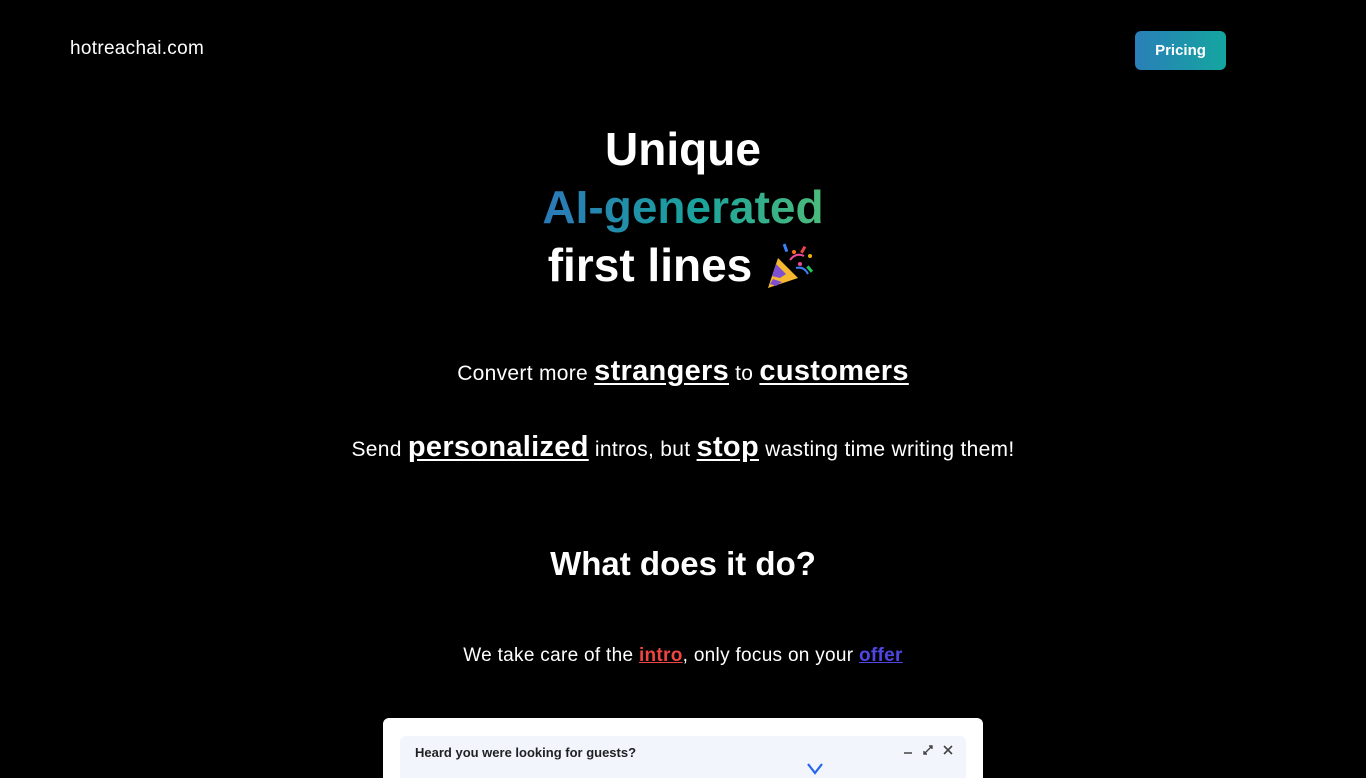  I want to click on tagline-text: intros, but, so click(642, 449).